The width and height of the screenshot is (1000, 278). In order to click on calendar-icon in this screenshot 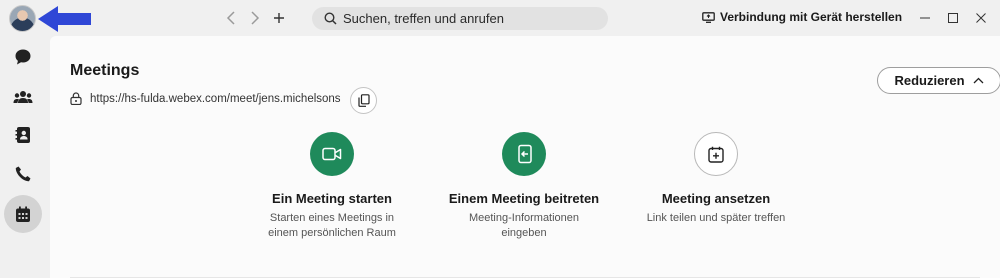, I will do `click(23, 214)`.